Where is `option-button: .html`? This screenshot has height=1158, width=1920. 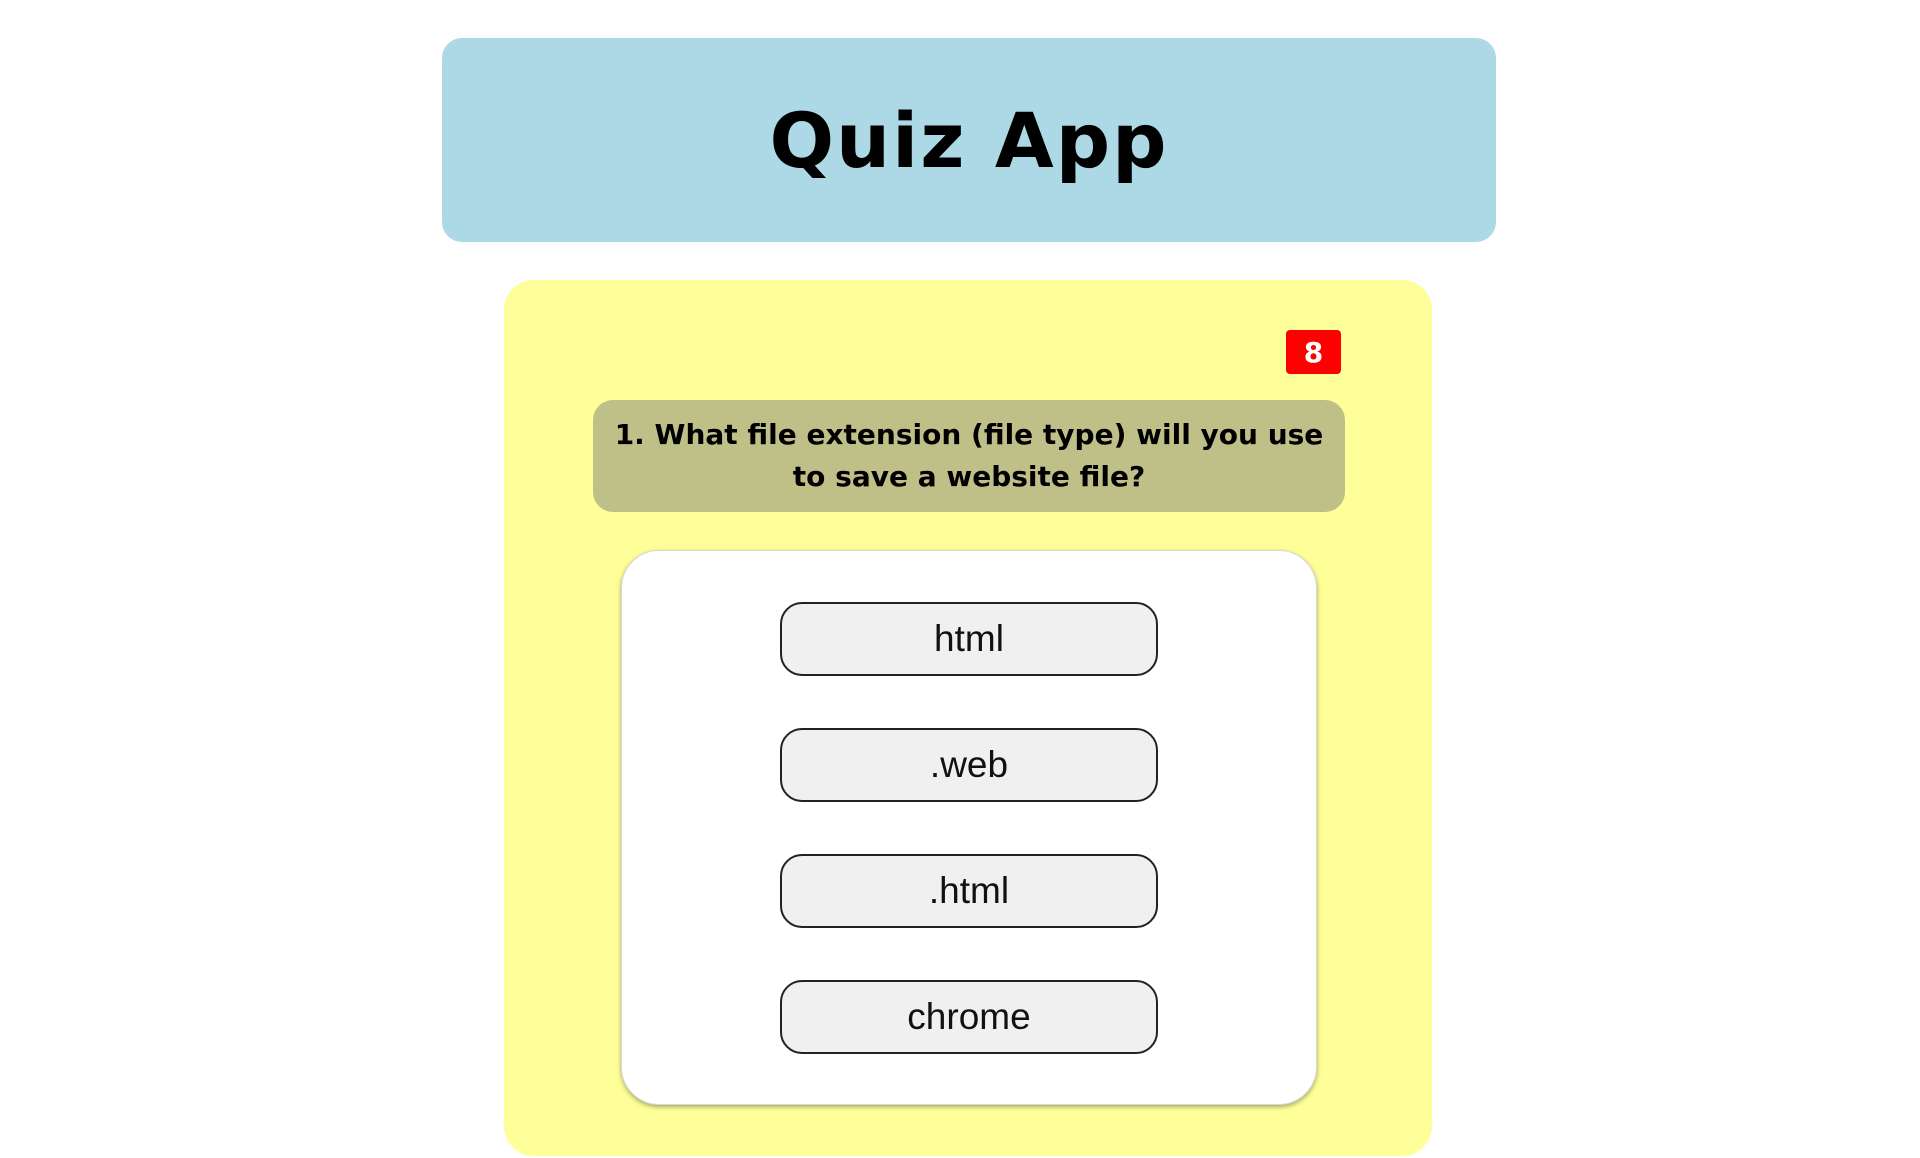 option-button: .html is located at coordinates (969, 891).